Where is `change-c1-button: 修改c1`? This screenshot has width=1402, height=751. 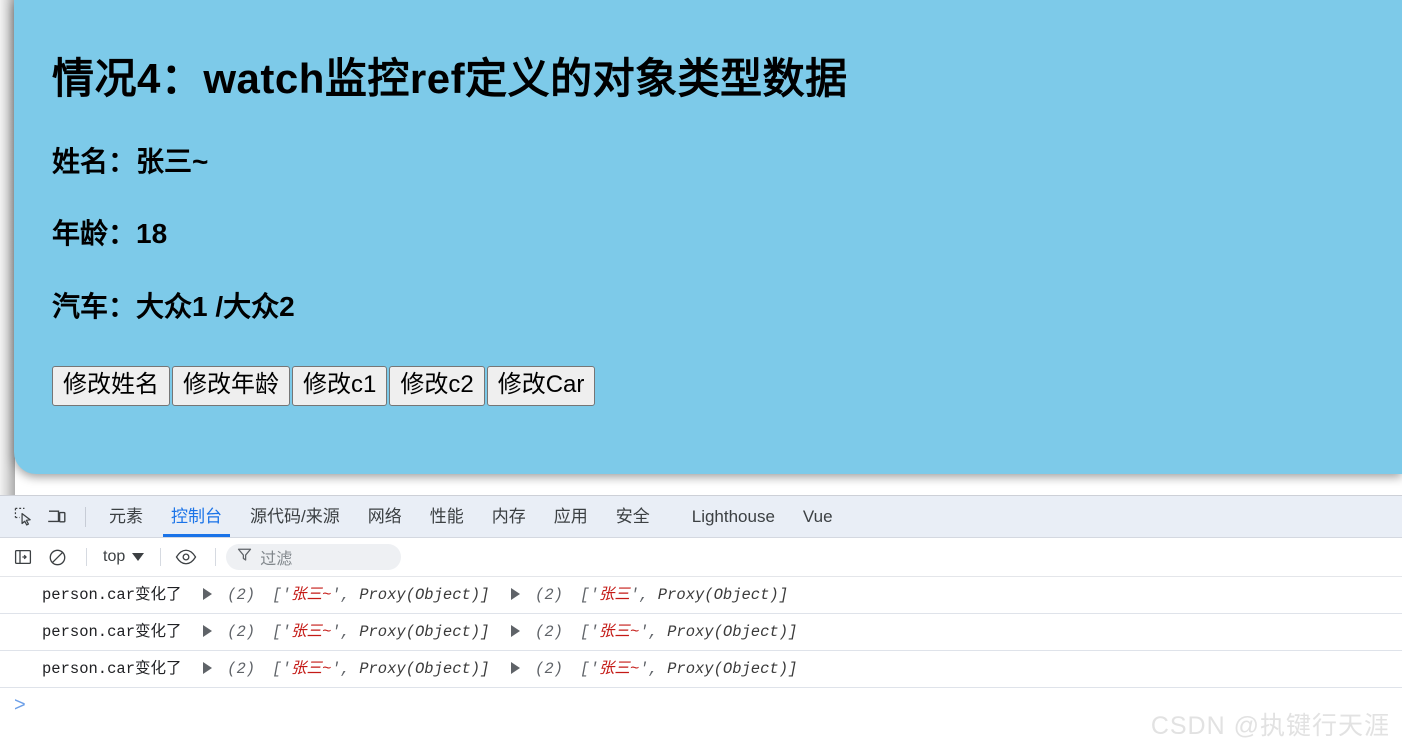 change-c1-button: 修改c1 is located at coordinates (340, 386).